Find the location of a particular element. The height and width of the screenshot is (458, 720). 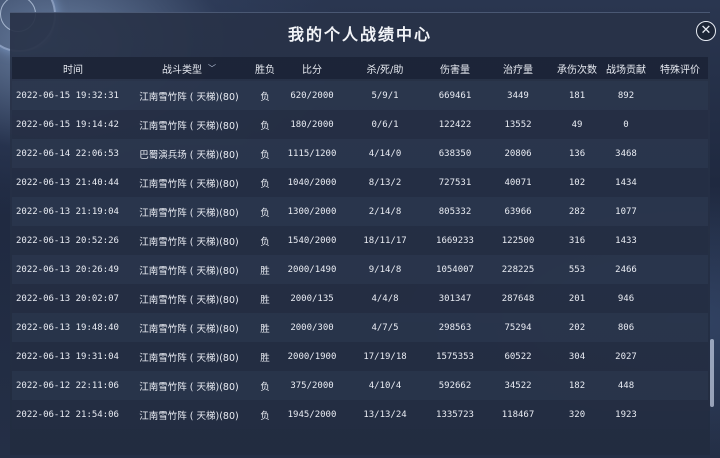

cell-score: 2000/1900 is located at coordinates (312, 356).